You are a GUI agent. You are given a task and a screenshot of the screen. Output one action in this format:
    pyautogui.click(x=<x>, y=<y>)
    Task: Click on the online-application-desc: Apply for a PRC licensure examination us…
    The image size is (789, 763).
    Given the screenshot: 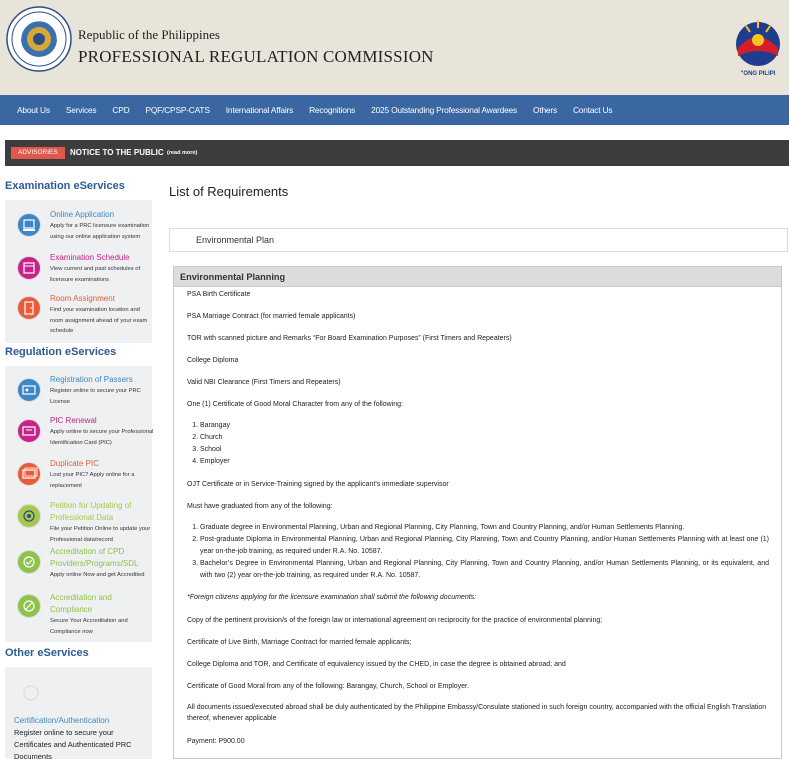 What is the action you would take?
    pyautogui.click(x=100, y=231)
    